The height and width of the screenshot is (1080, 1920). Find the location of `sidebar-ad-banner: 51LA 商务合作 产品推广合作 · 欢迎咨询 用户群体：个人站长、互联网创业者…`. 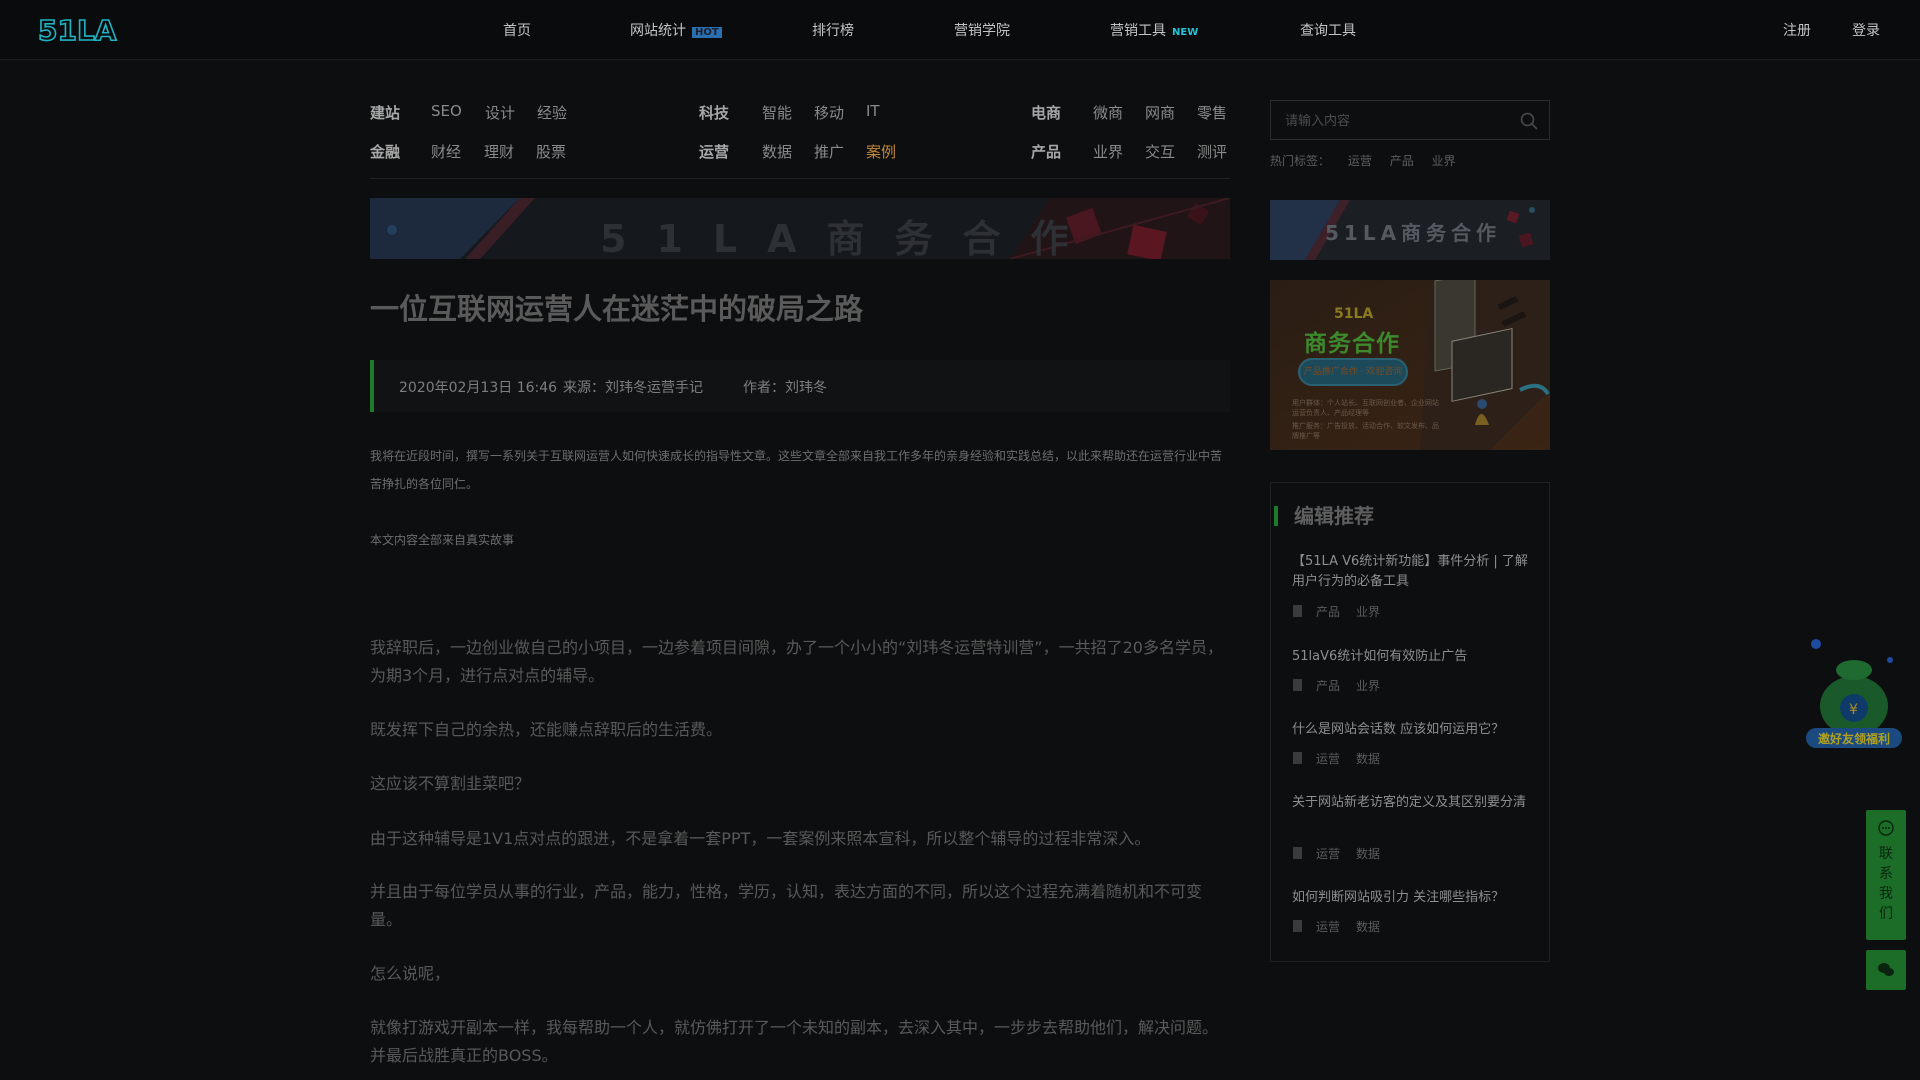

sidebar-ad-banner: 51LA 商务合作 产品推广合作 · 欢迎咨询 用户群体：个人站长、互联网创业者… is located at coordinates (1410, 365).